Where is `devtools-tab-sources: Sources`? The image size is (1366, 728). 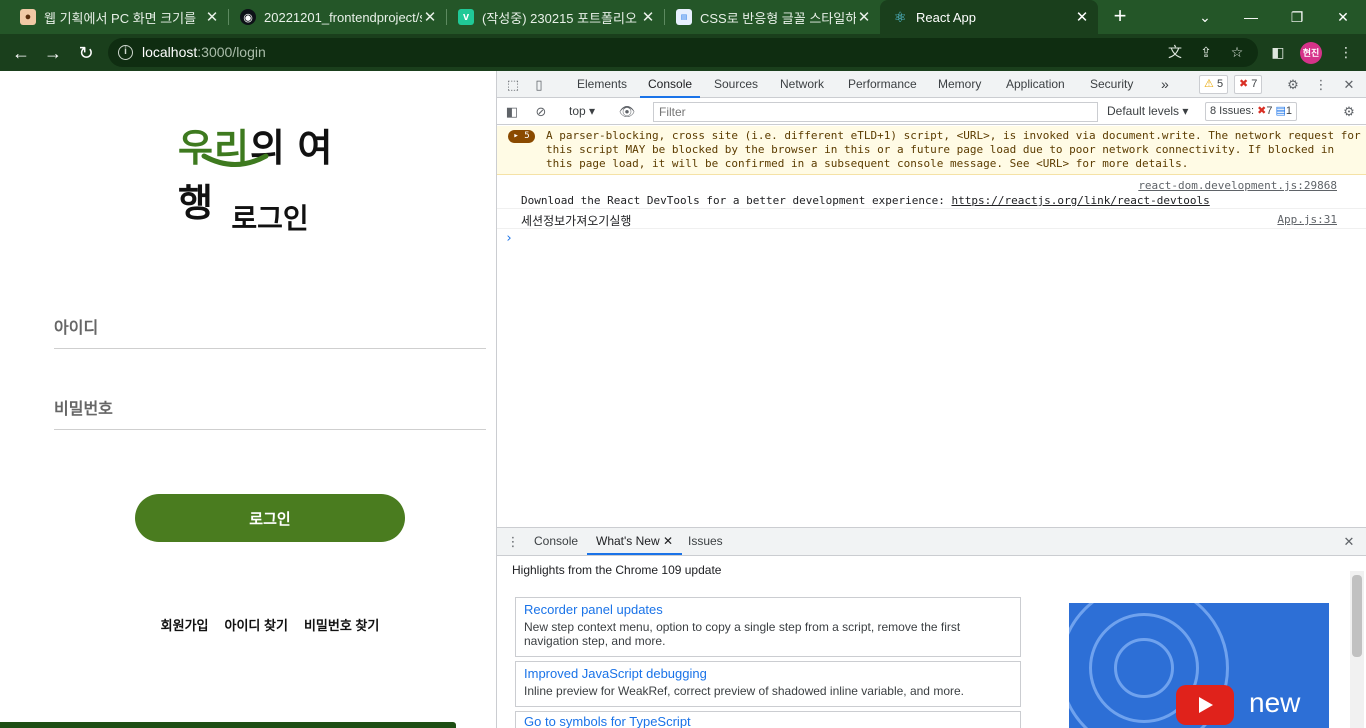 devtools-tab-sources: Sources is located at coordinates (736, 84).